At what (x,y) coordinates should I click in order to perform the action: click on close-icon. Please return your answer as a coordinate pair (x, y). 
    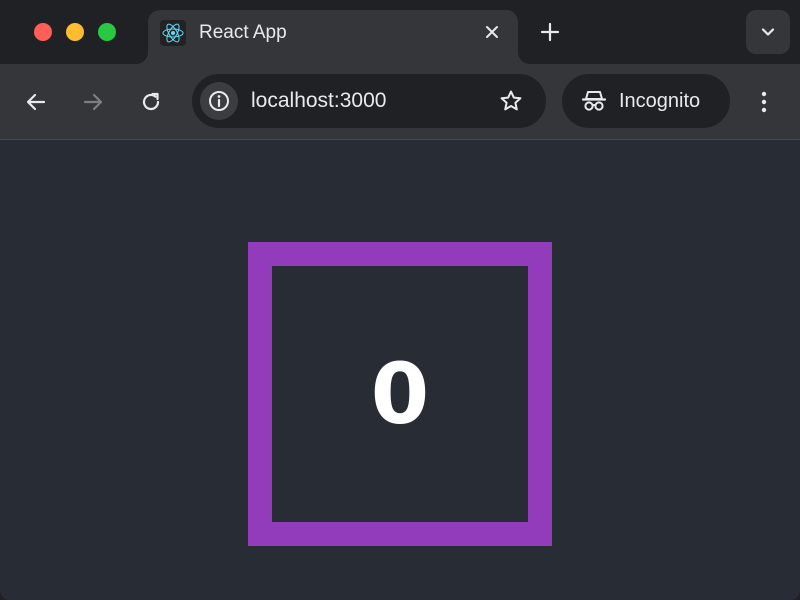
    Looking at the image, I should click on (492, 32).